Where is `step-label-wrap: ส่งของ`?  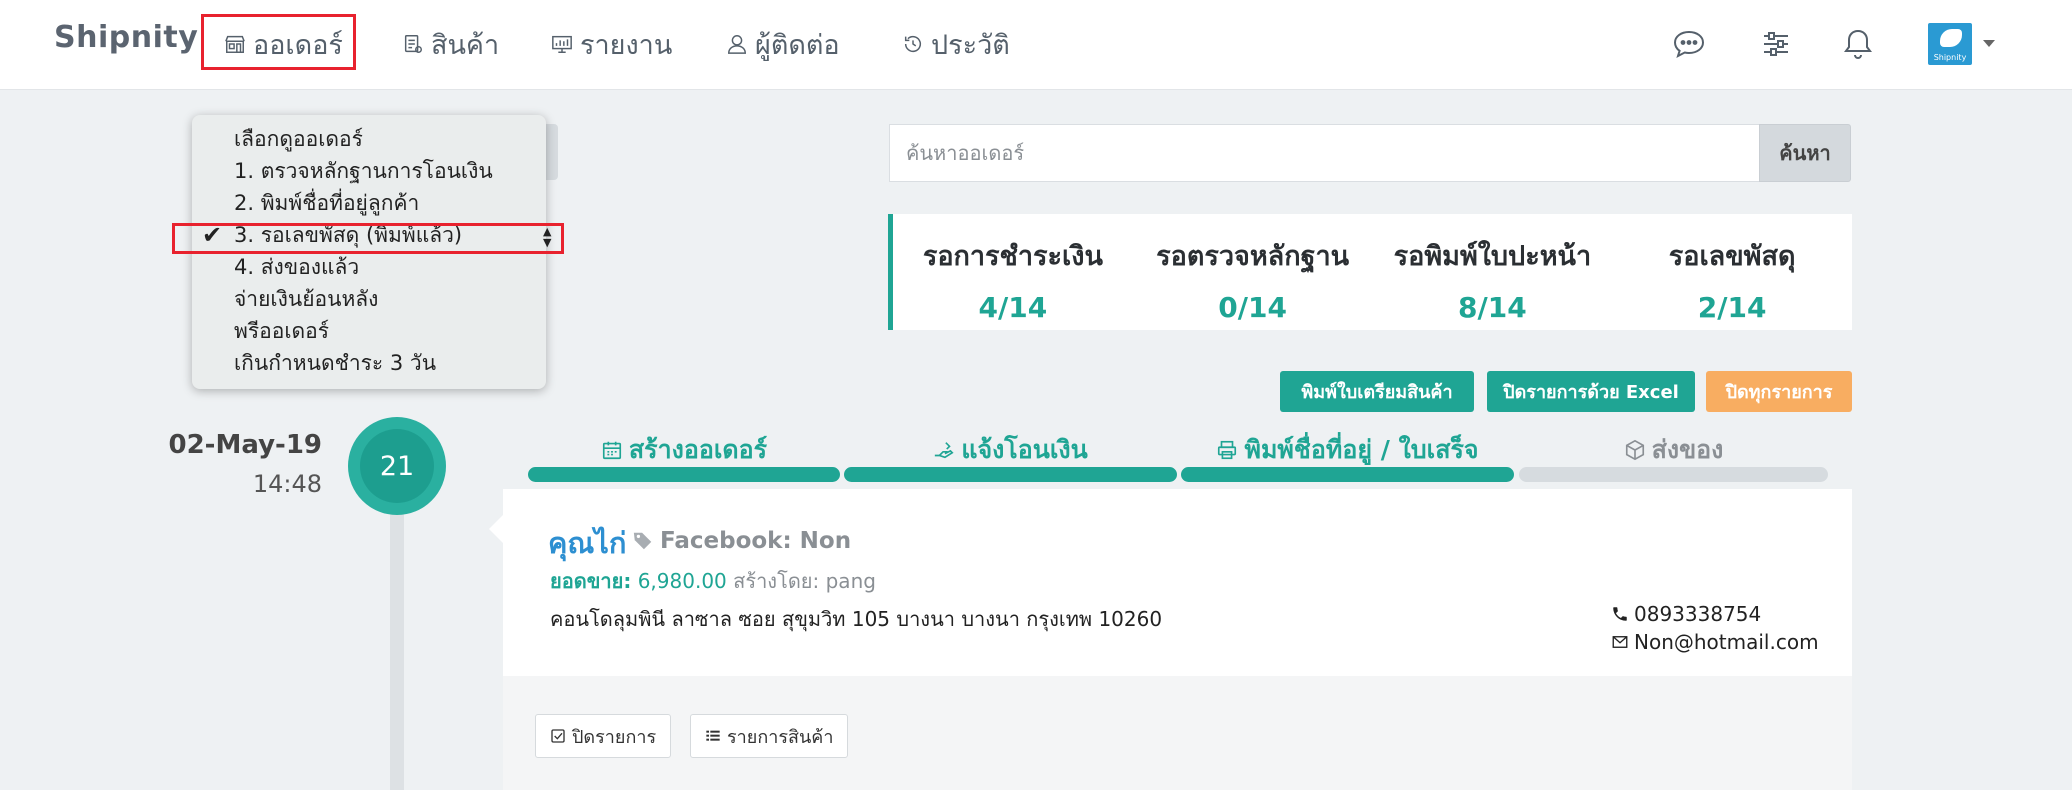
step-label-wrap: ส่งของ is located at coordinates (1673, 450).